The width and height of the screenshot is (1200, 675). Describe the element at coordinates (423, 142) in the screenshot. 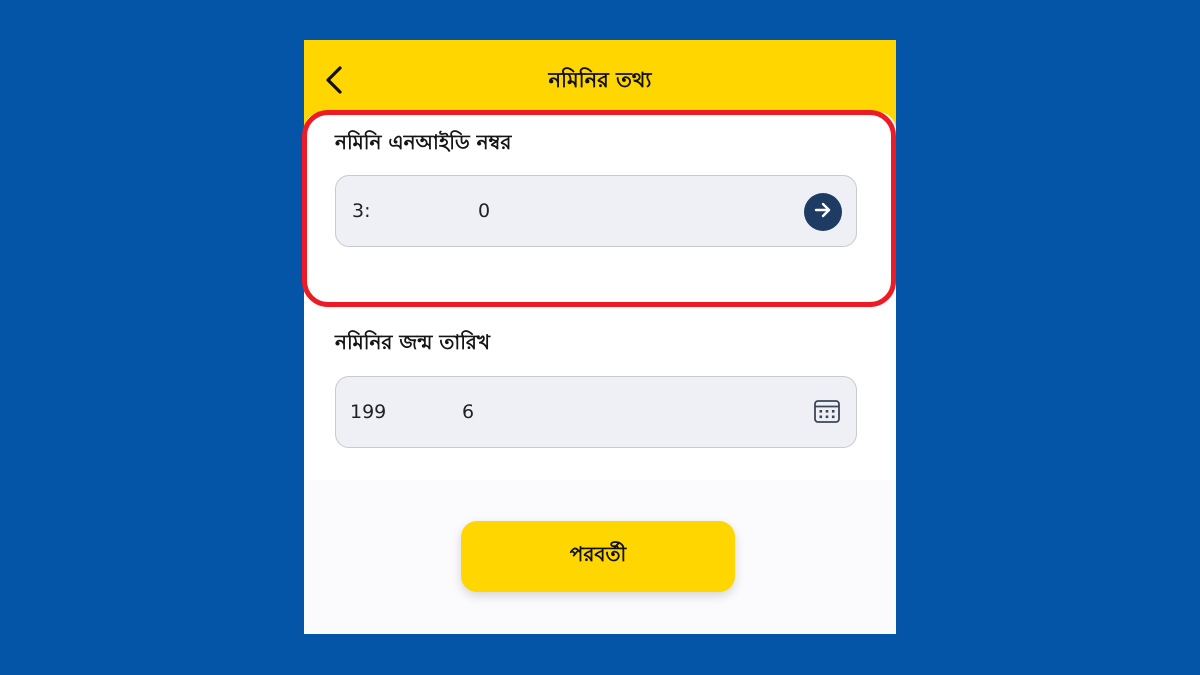

I see `nid-label: নমিনি এনআইডি নম্বর` at that location.